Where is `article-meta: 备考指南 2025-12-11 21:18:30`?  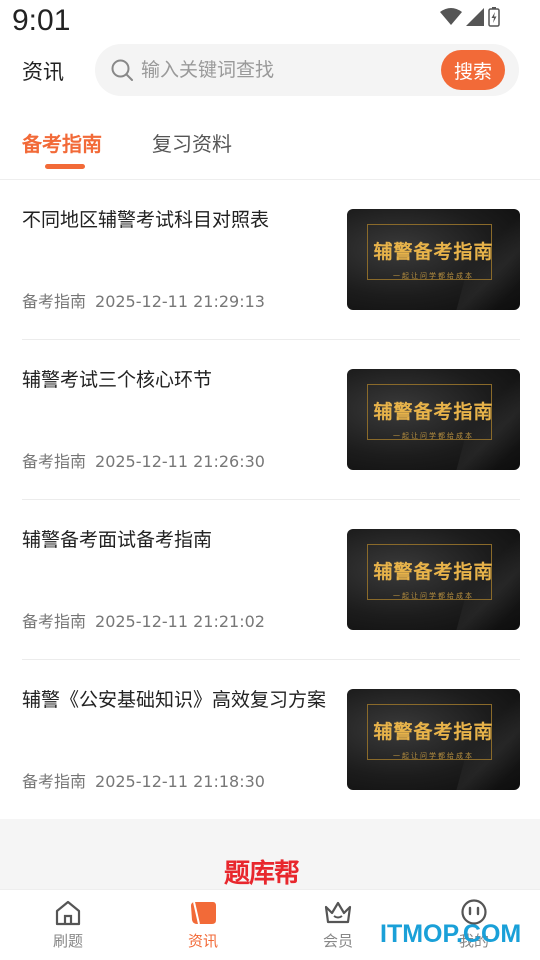 article-meta: 备考指南 2025-12-11 21:18:30 is located at coordinates (143, 780).